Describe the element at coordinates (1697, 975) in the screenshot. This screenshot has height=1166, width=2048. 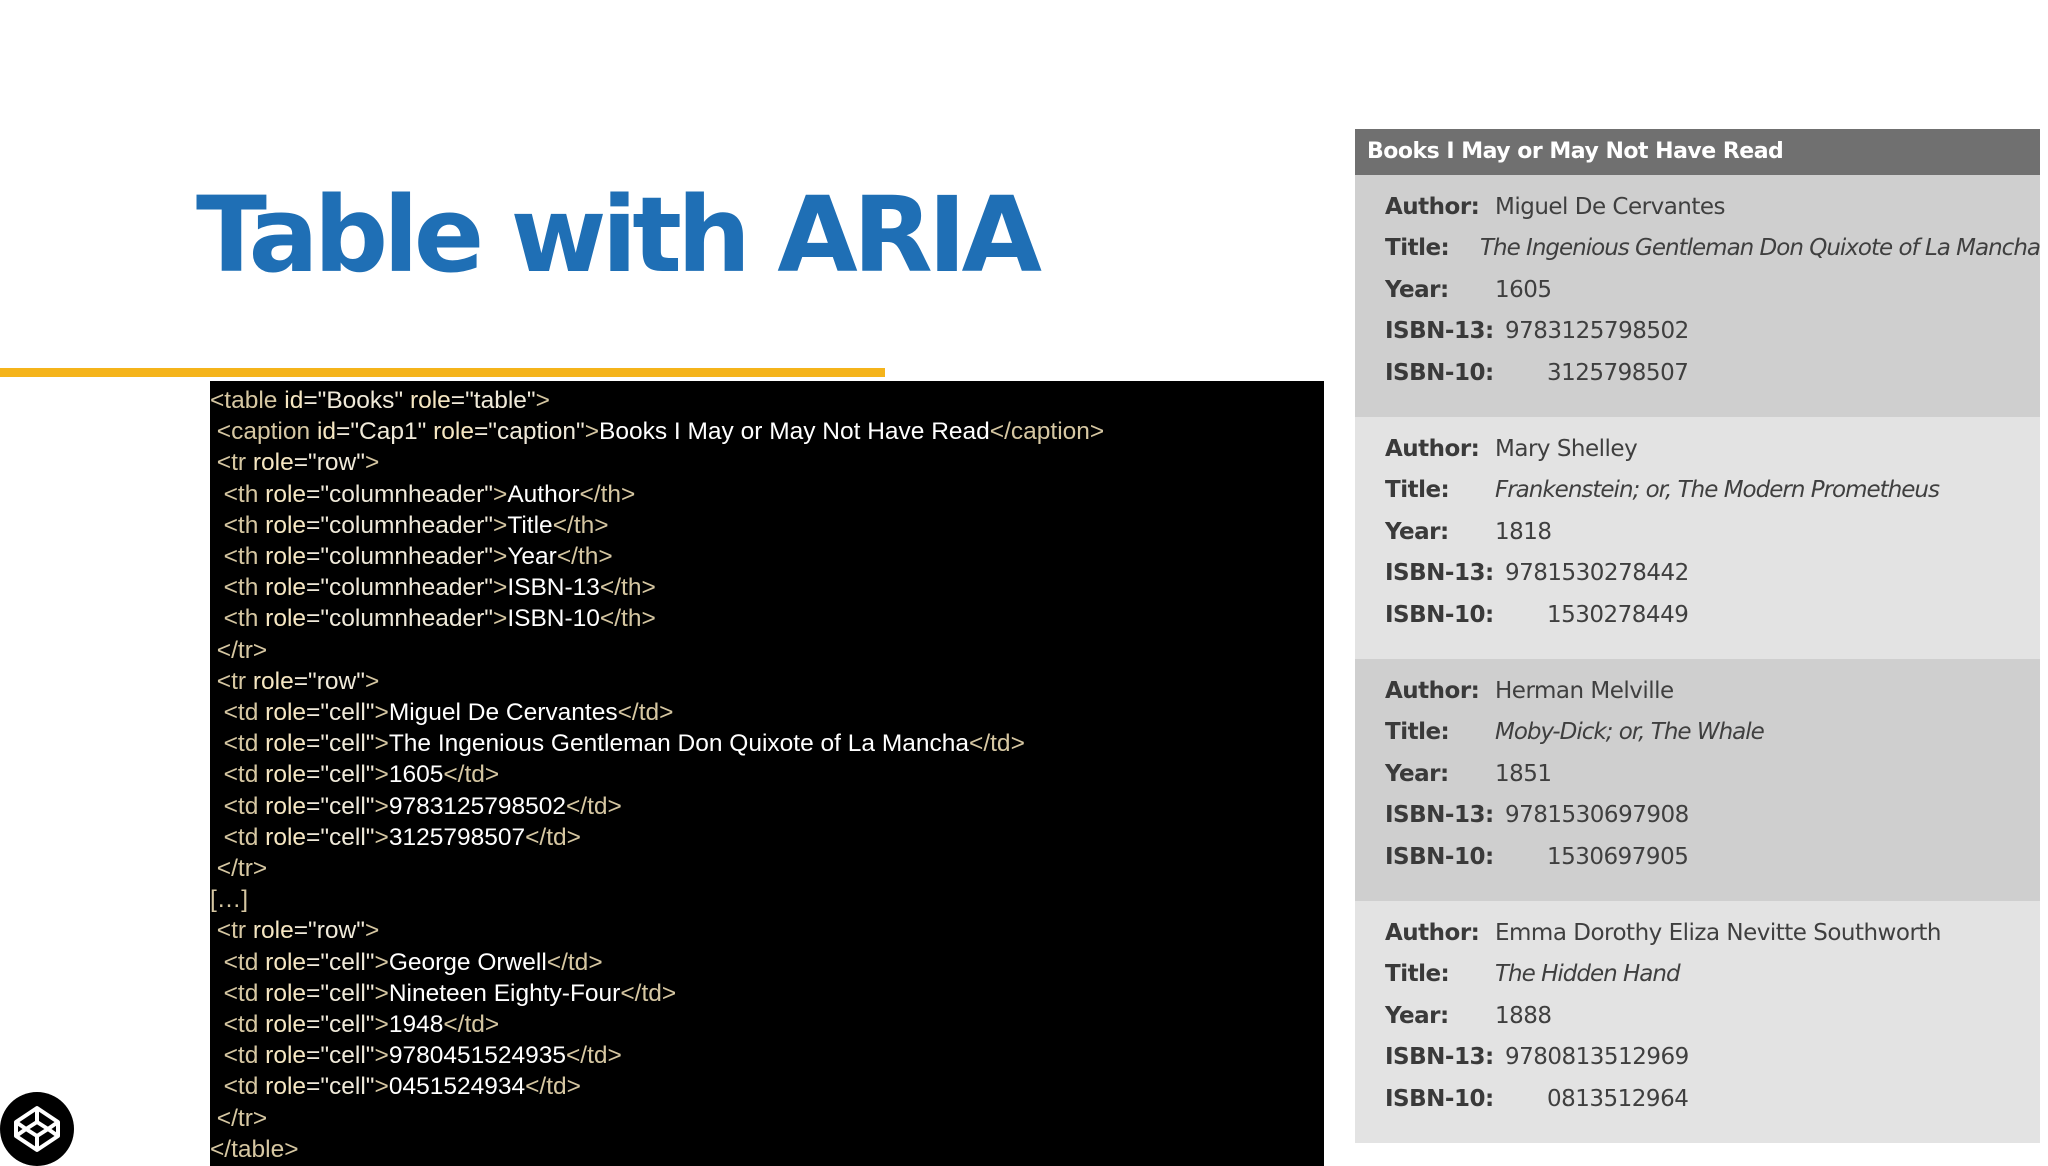
I see `book-title-row: Title: The Hidden Hand` at that location.